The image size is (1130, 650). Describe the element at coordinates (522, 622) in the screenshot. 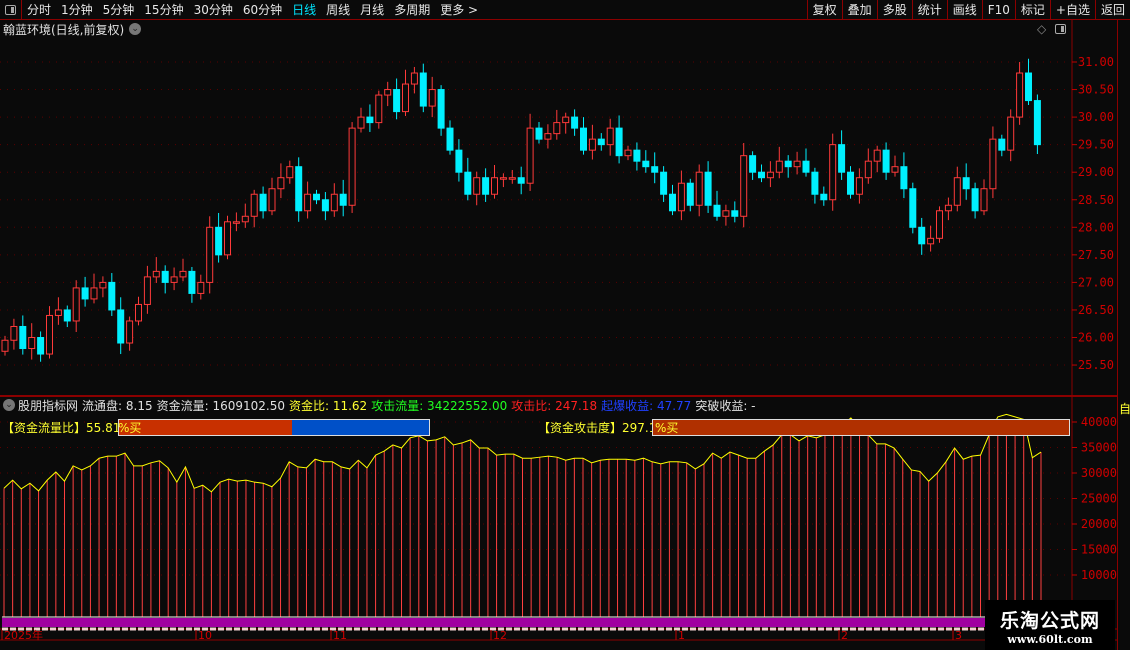

I see `volume-band` at that location.